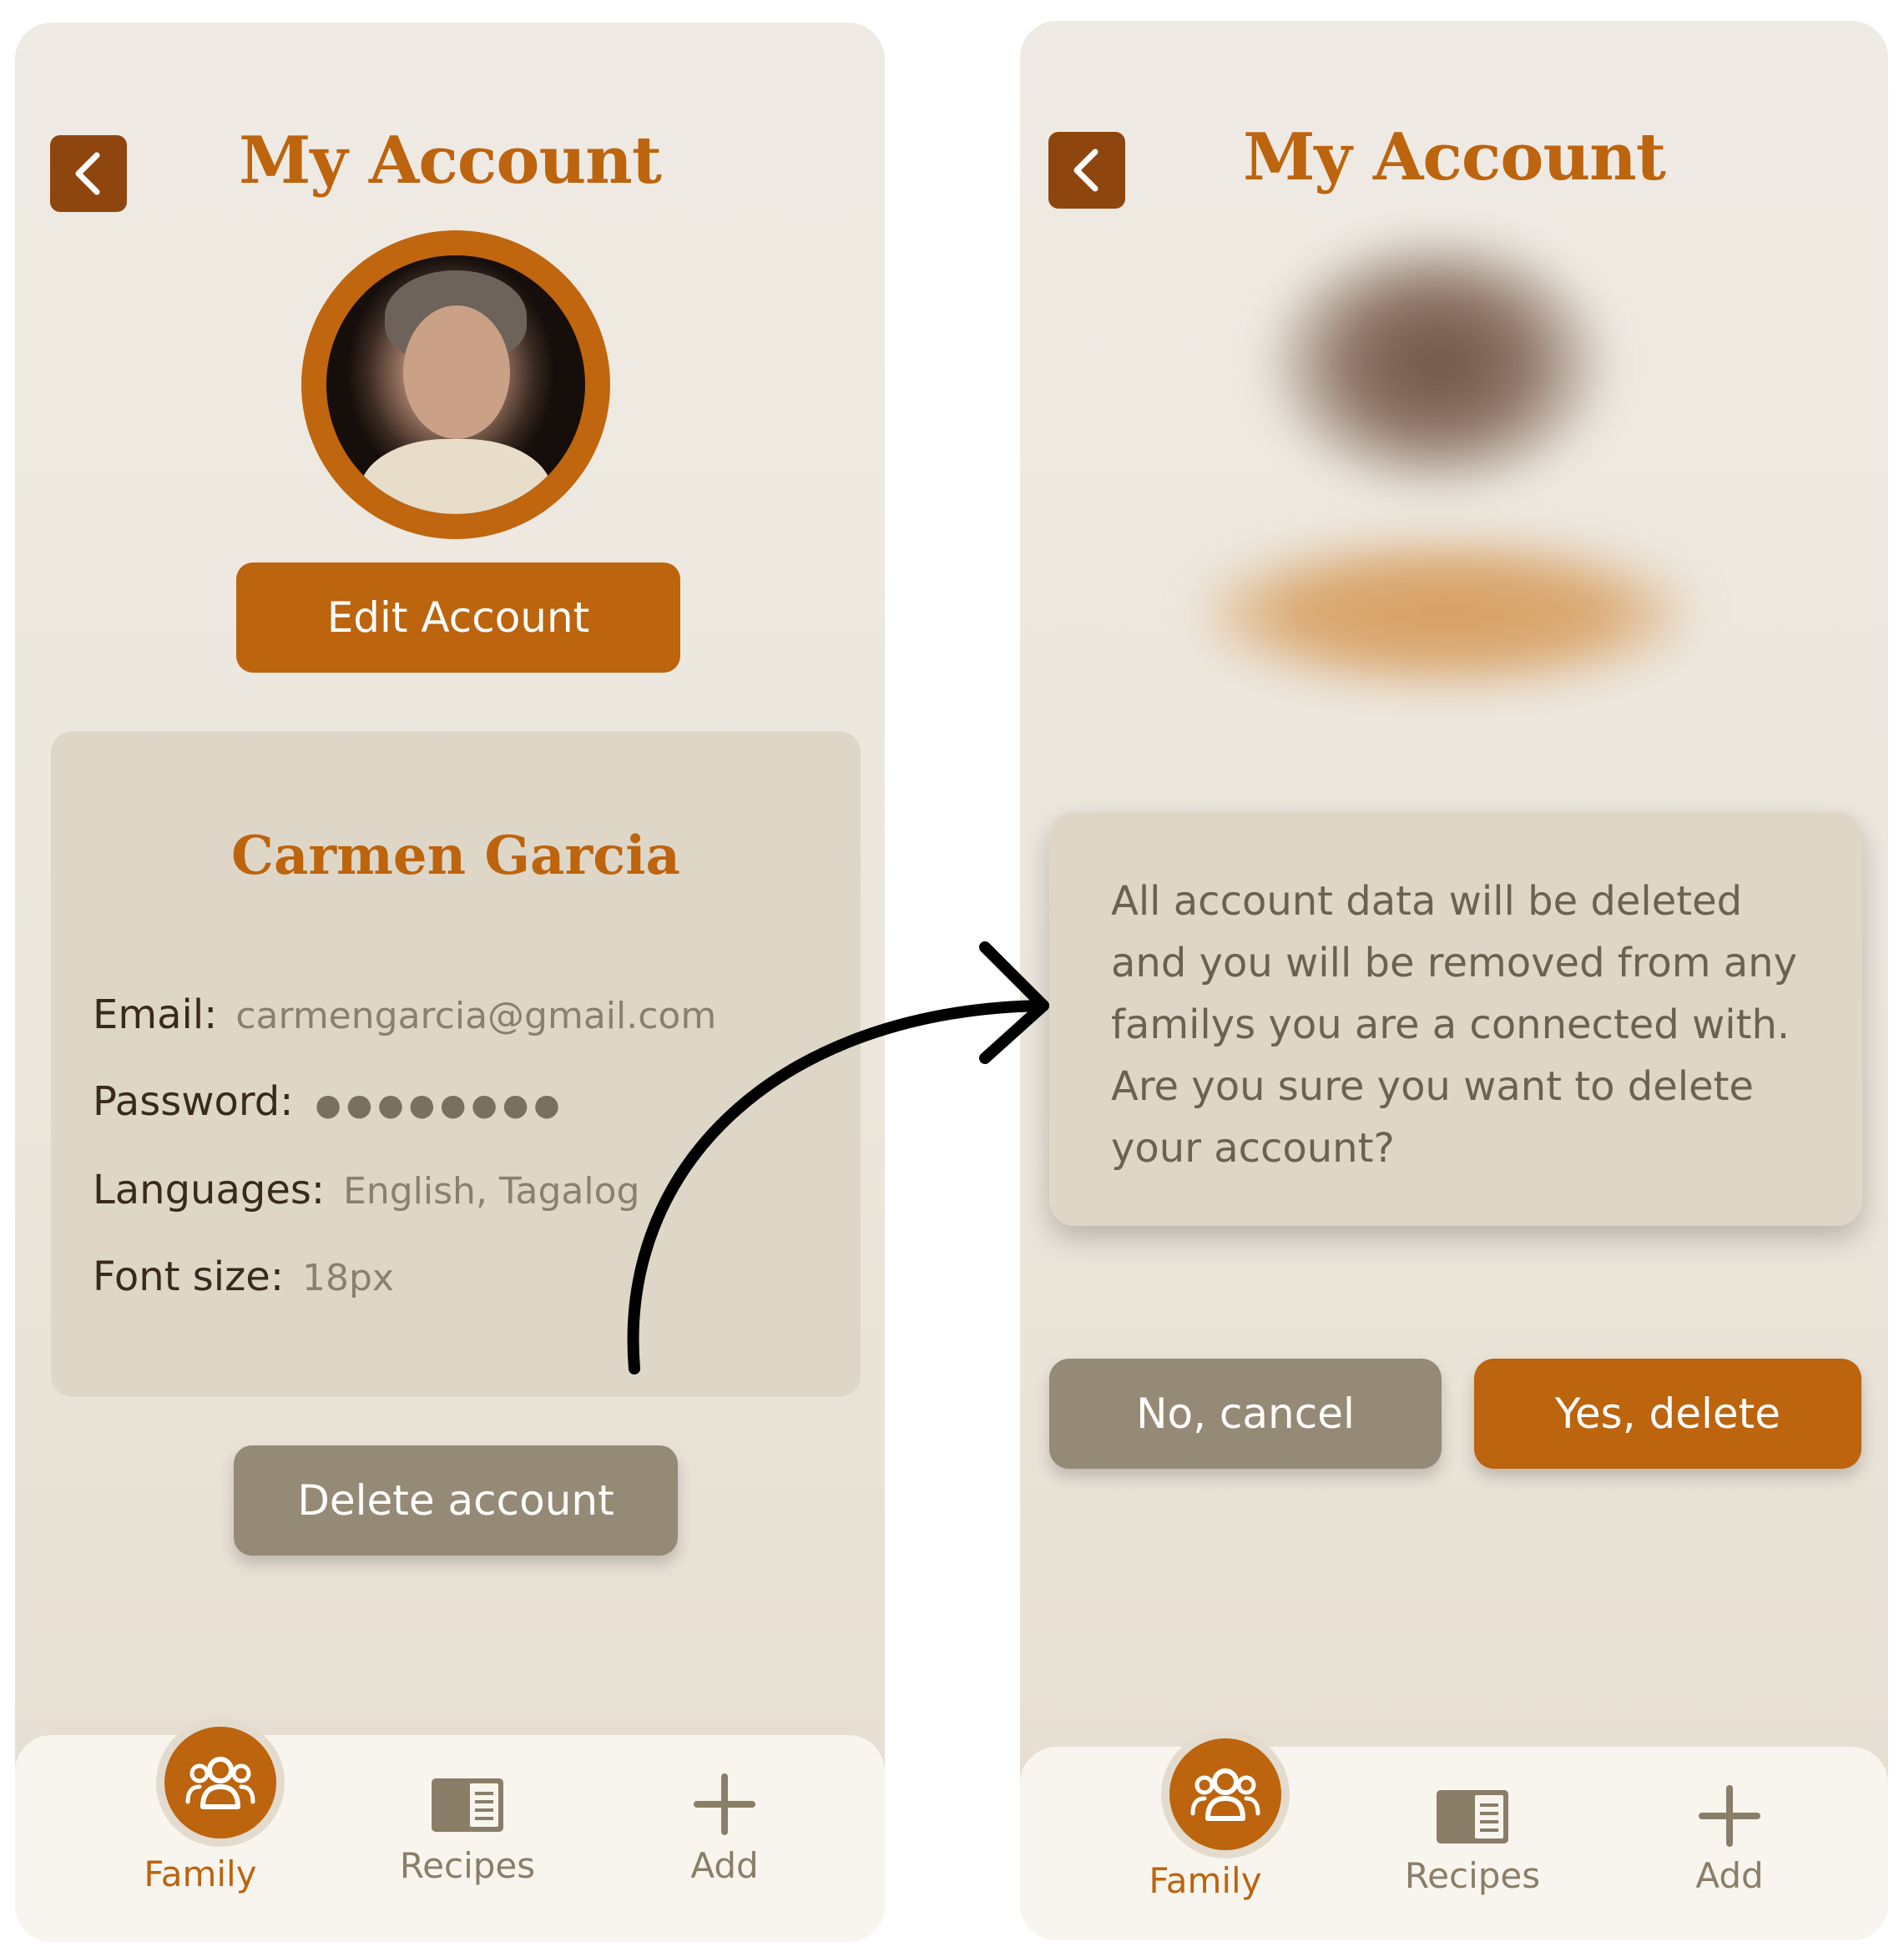 This screenshot has width=1904, height=1957. Describe the element at coordinates (366, 1190) in the screenshot. I see `languages-row: Languages: English, Tagalog` at that location.